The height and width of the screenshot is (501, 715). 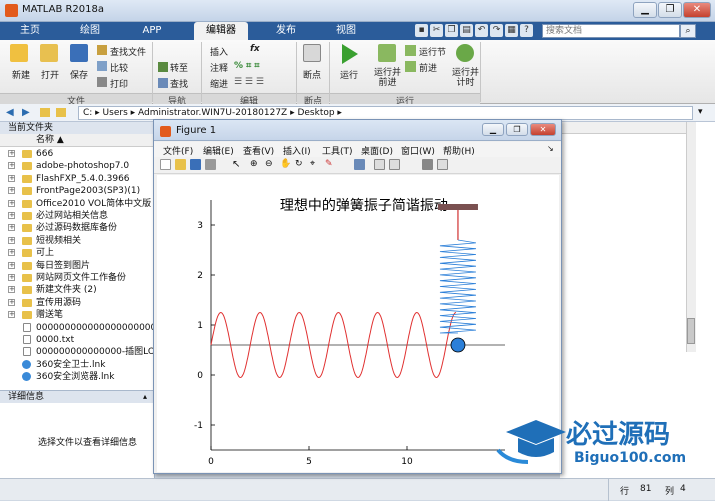 What do you see at coordinates (543, 129) in the screenshot?
I see `figure-close-button: ✕` at bounding box center [543, 129].